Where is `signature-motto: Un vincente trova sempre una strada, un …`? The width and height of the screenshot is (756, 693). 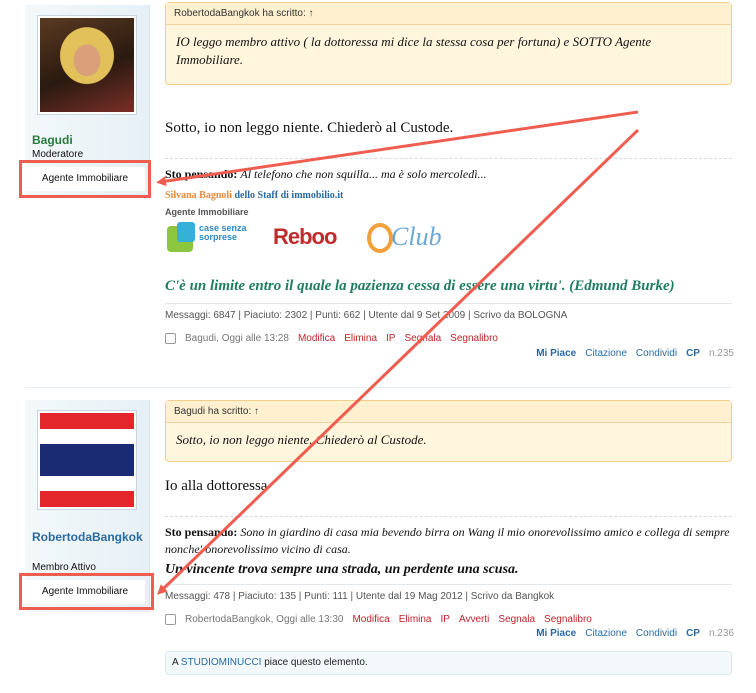
signature-motto: Un vincente trova sempre una strada, un … is located at coordinates (342, 569).